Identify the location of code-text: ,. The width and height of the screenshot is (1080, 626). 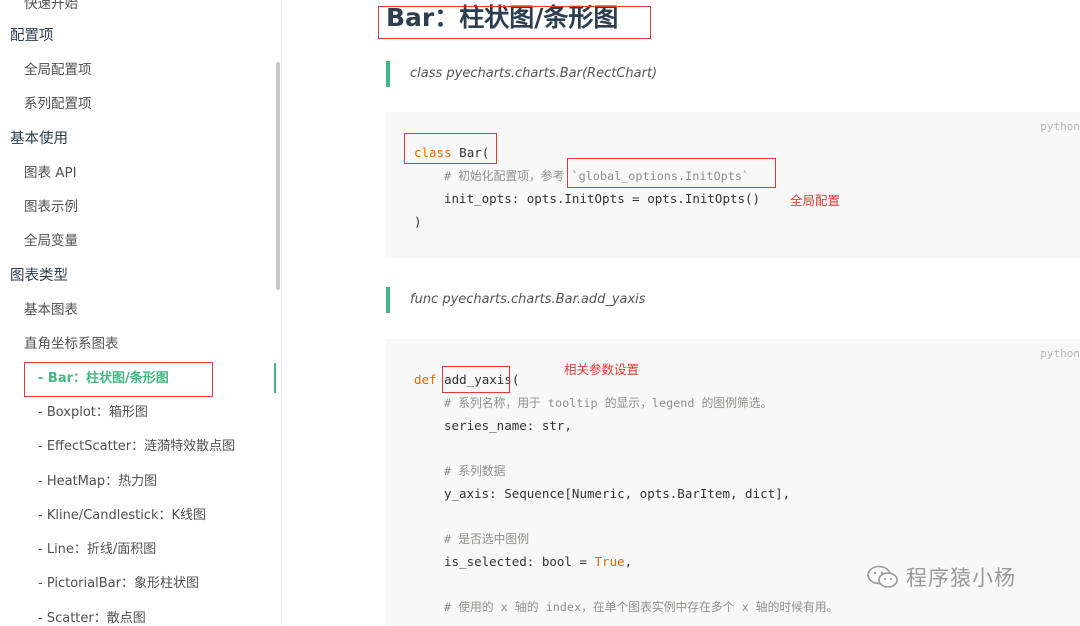
(628, 561).